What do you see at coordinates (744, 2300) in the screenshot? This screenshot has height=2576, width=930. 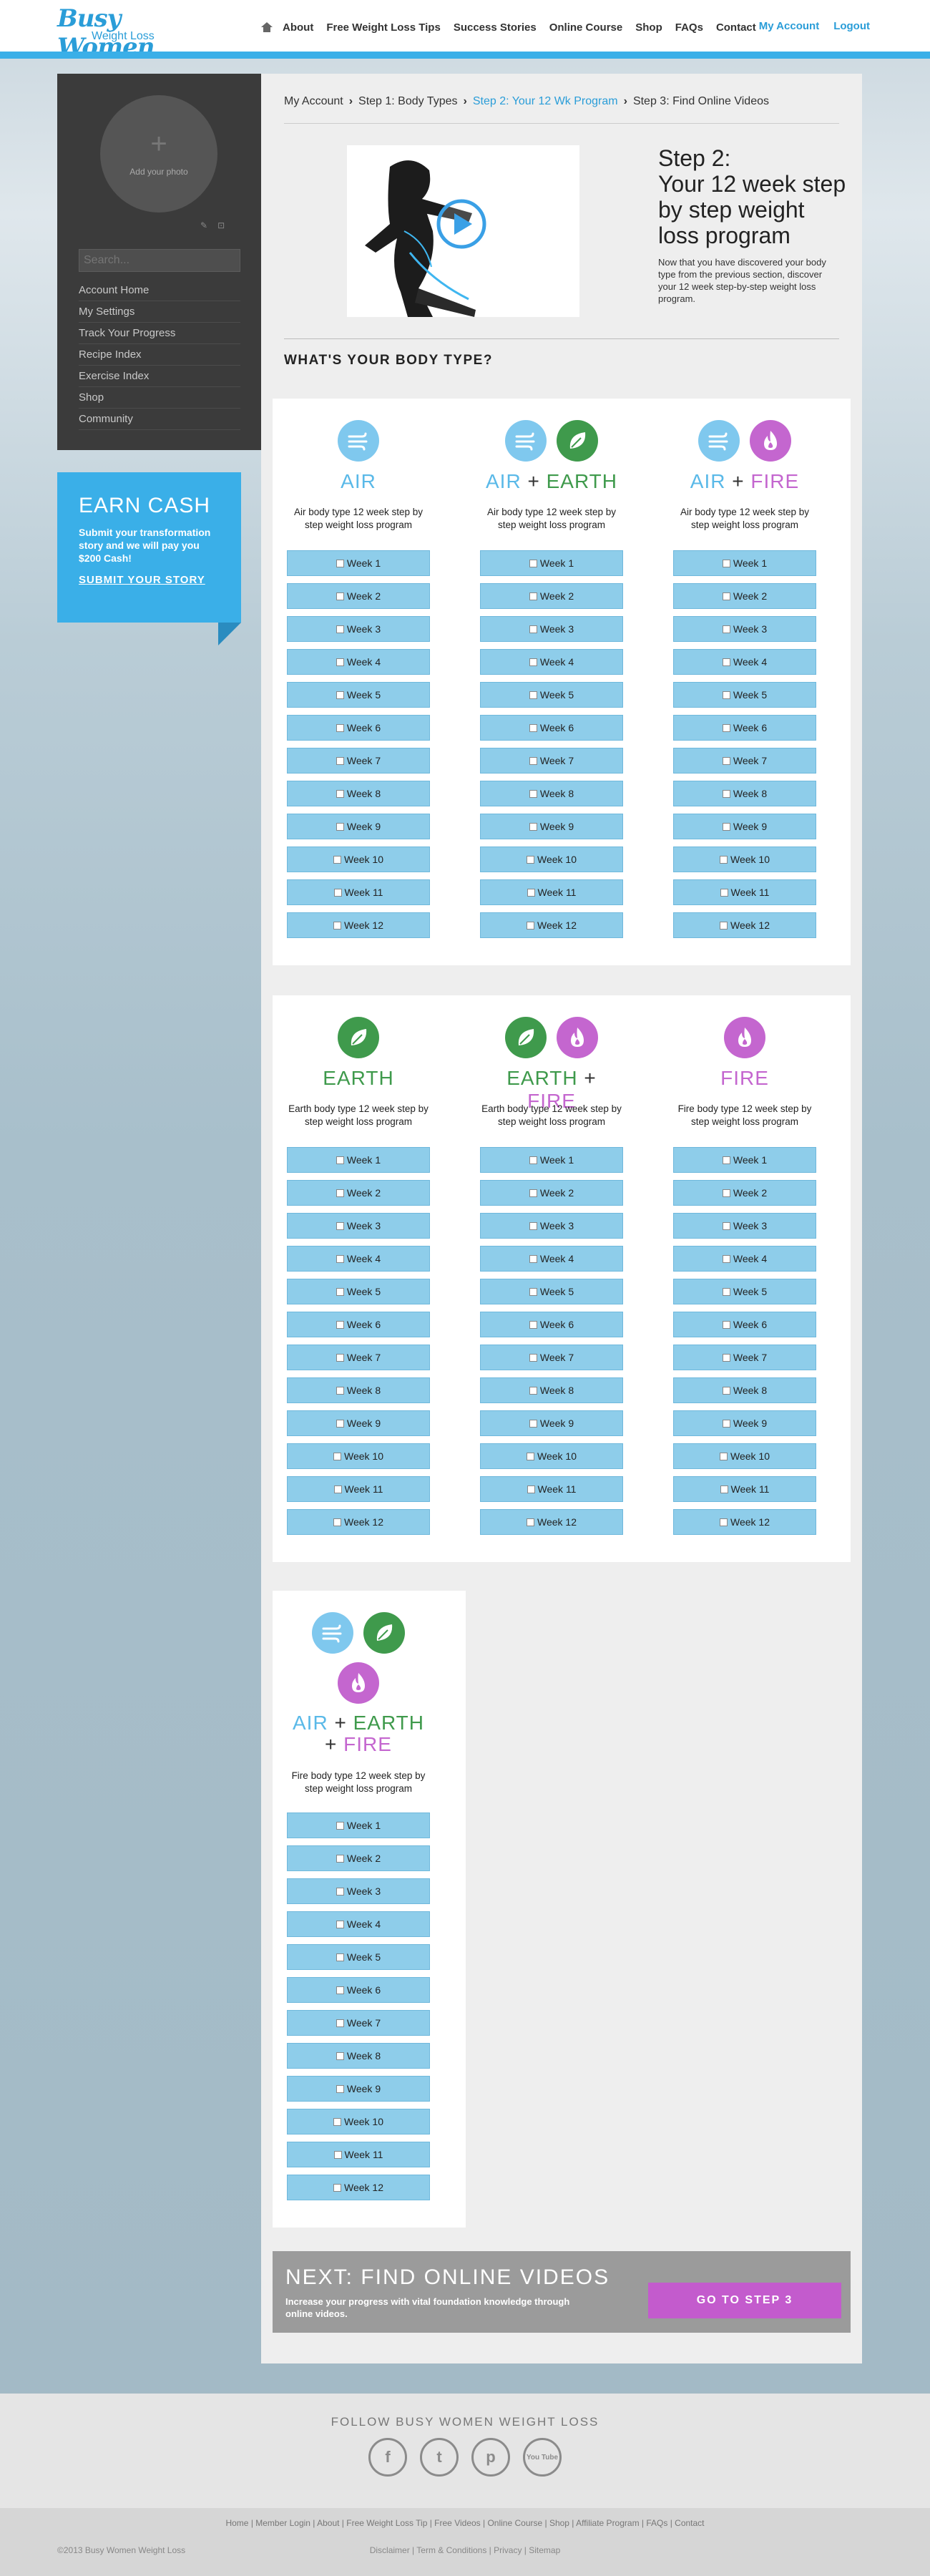 I see `go-to-step-3-button: GO TO STEP 3` at bounding box center [744, 2300].